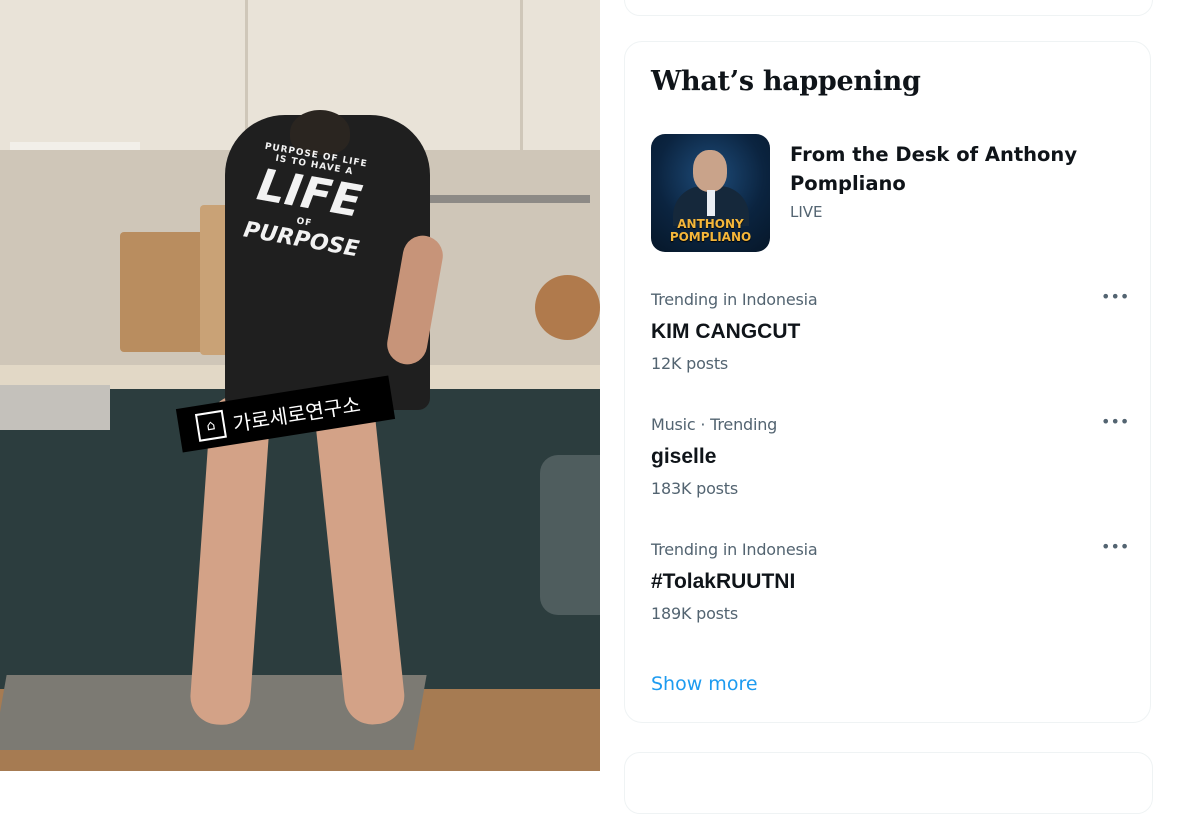  What do you see at coordinates (690, 363) in the screenshot?
I see `trend-post-count: 12K posts` at bounding box center [690, 363].